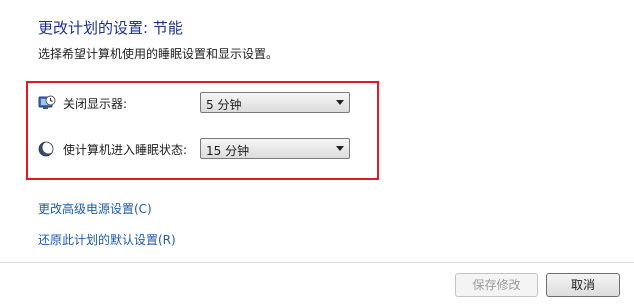 This screenshot has height=304, width=634. Describe the element at coordinates (275, 102) in the screenshot. I see `display-off-select: 5 分钟` at that location.